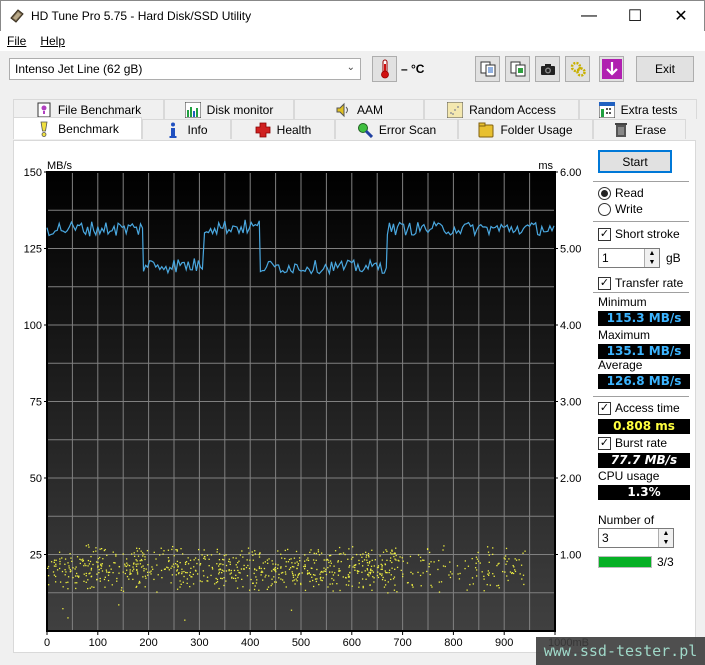 This screenshot has width=705, height=665. What do you see at coordinates (665, 69) in the screenshot?
I see `exit-button: Exit` at bounding box center [665, 69].